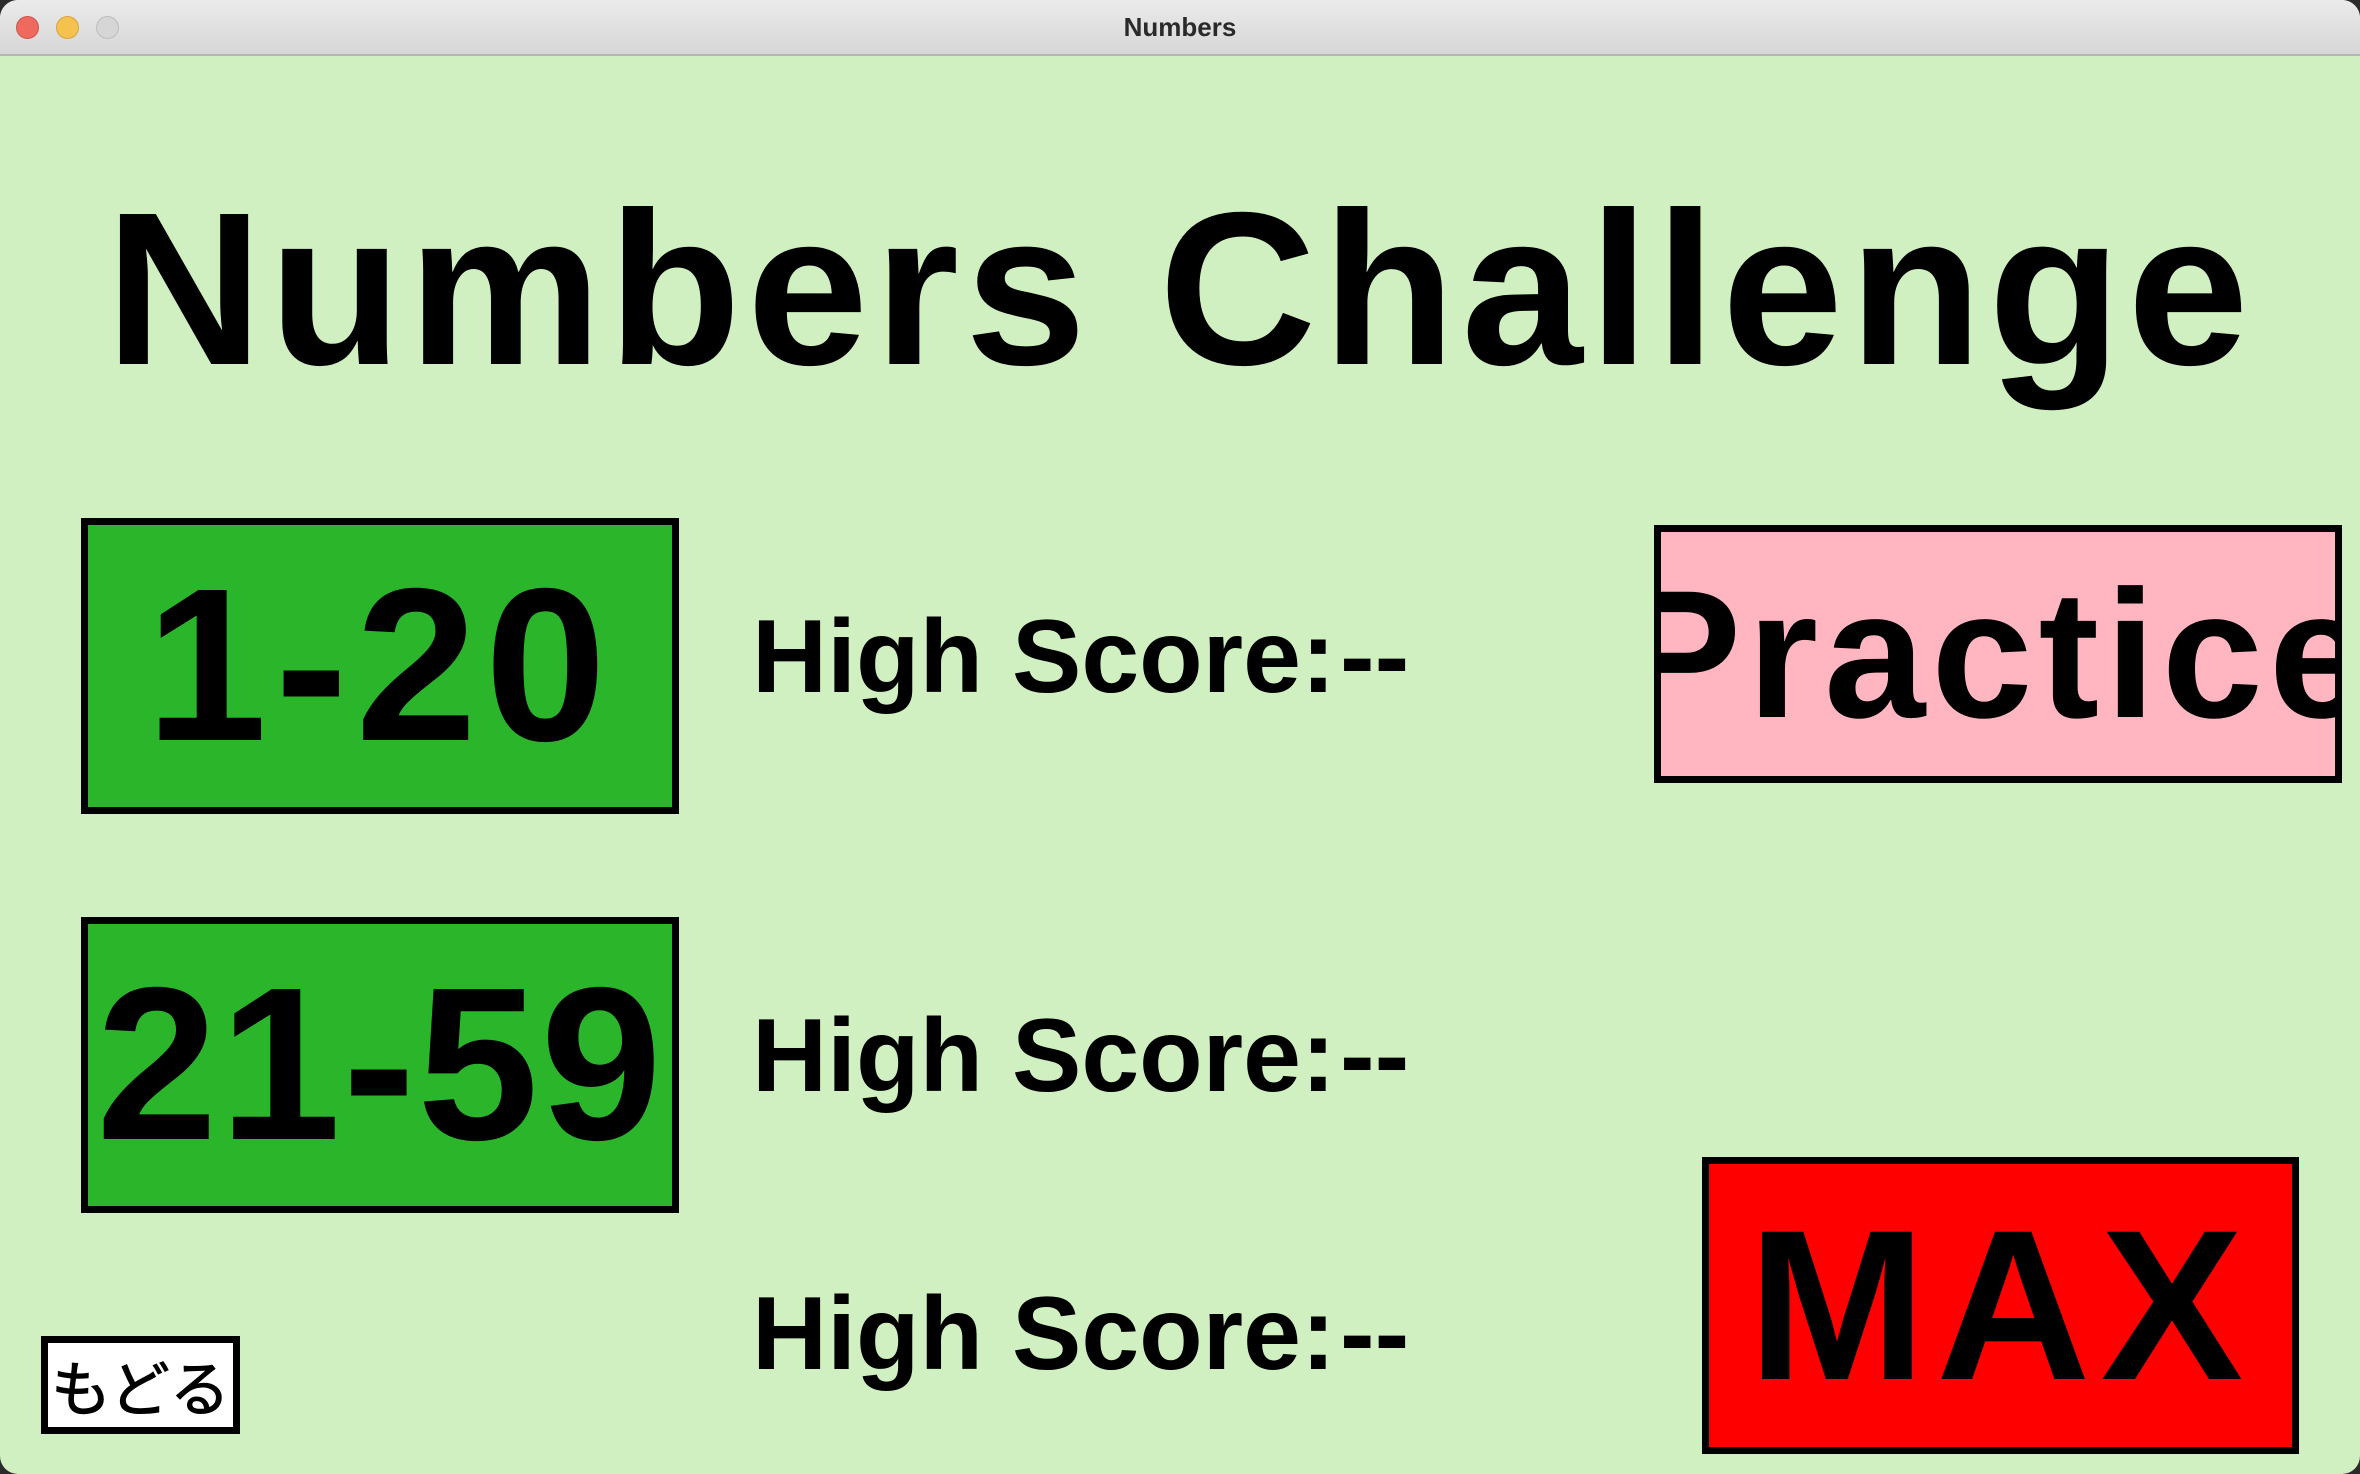 The width and height of the screenshot is (2360, 1474). What do you see at coordinates (380, 1065) in the screenshot?
I see `level-21-59-button: 21-59` at bounding box center [380, 1065].